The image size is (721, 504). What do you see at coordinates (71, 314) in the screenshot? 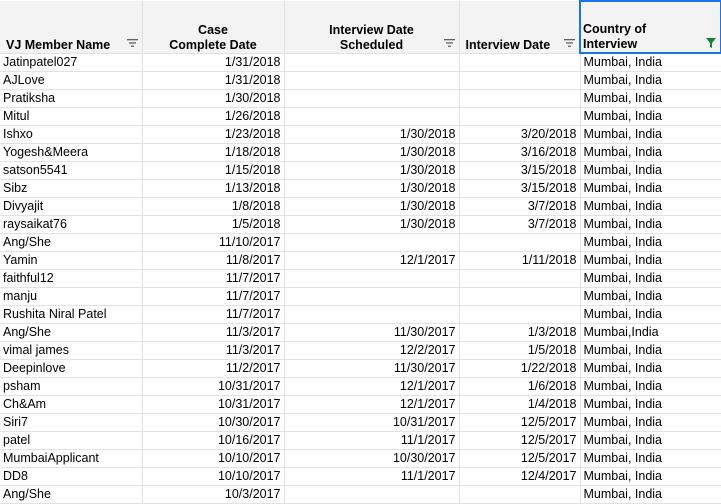
I see `vj-member-name-cell: Rushita Niral Patel` at bounding box center [71, 314].